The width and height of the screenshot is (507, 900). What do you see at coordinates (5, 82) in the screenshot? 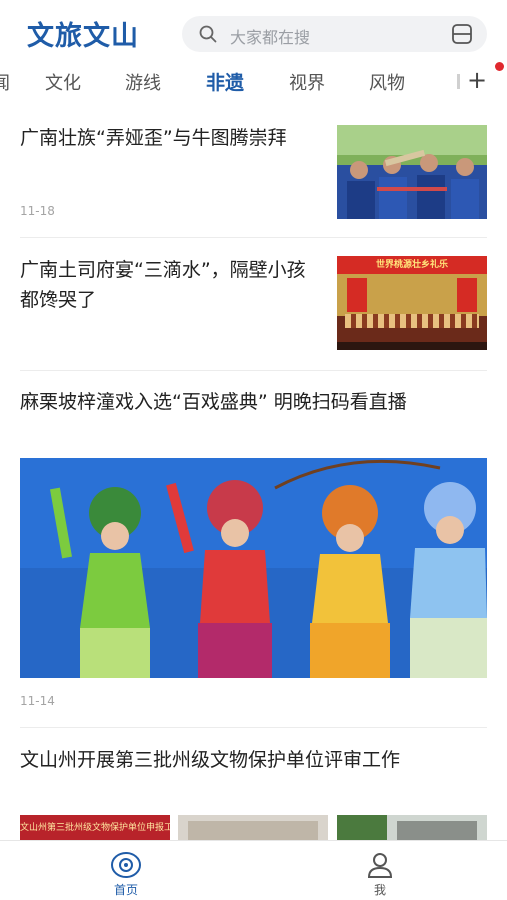
I see `tab-news: 闻` at bounding box center [5, 82].